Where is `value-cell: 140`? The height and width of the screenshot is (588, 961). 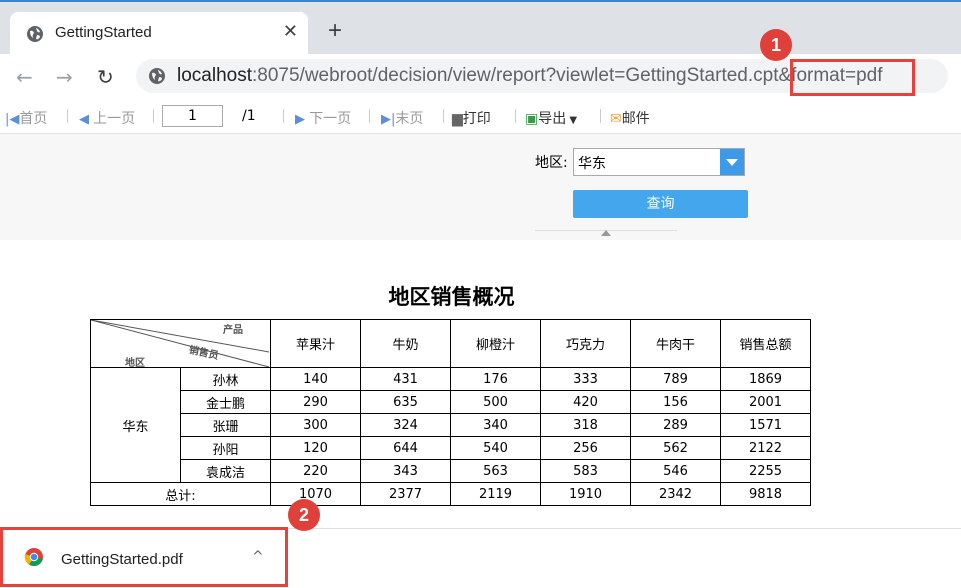
value-cell: 140 is located at coordinates (315, 379).